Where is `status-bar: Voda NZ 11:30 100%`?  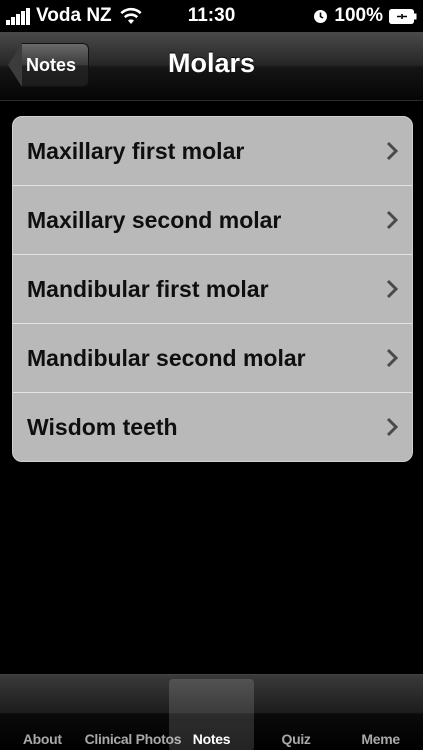
status-bar: Voda NZ 11:30 100% is located at coordinates (211, 16).